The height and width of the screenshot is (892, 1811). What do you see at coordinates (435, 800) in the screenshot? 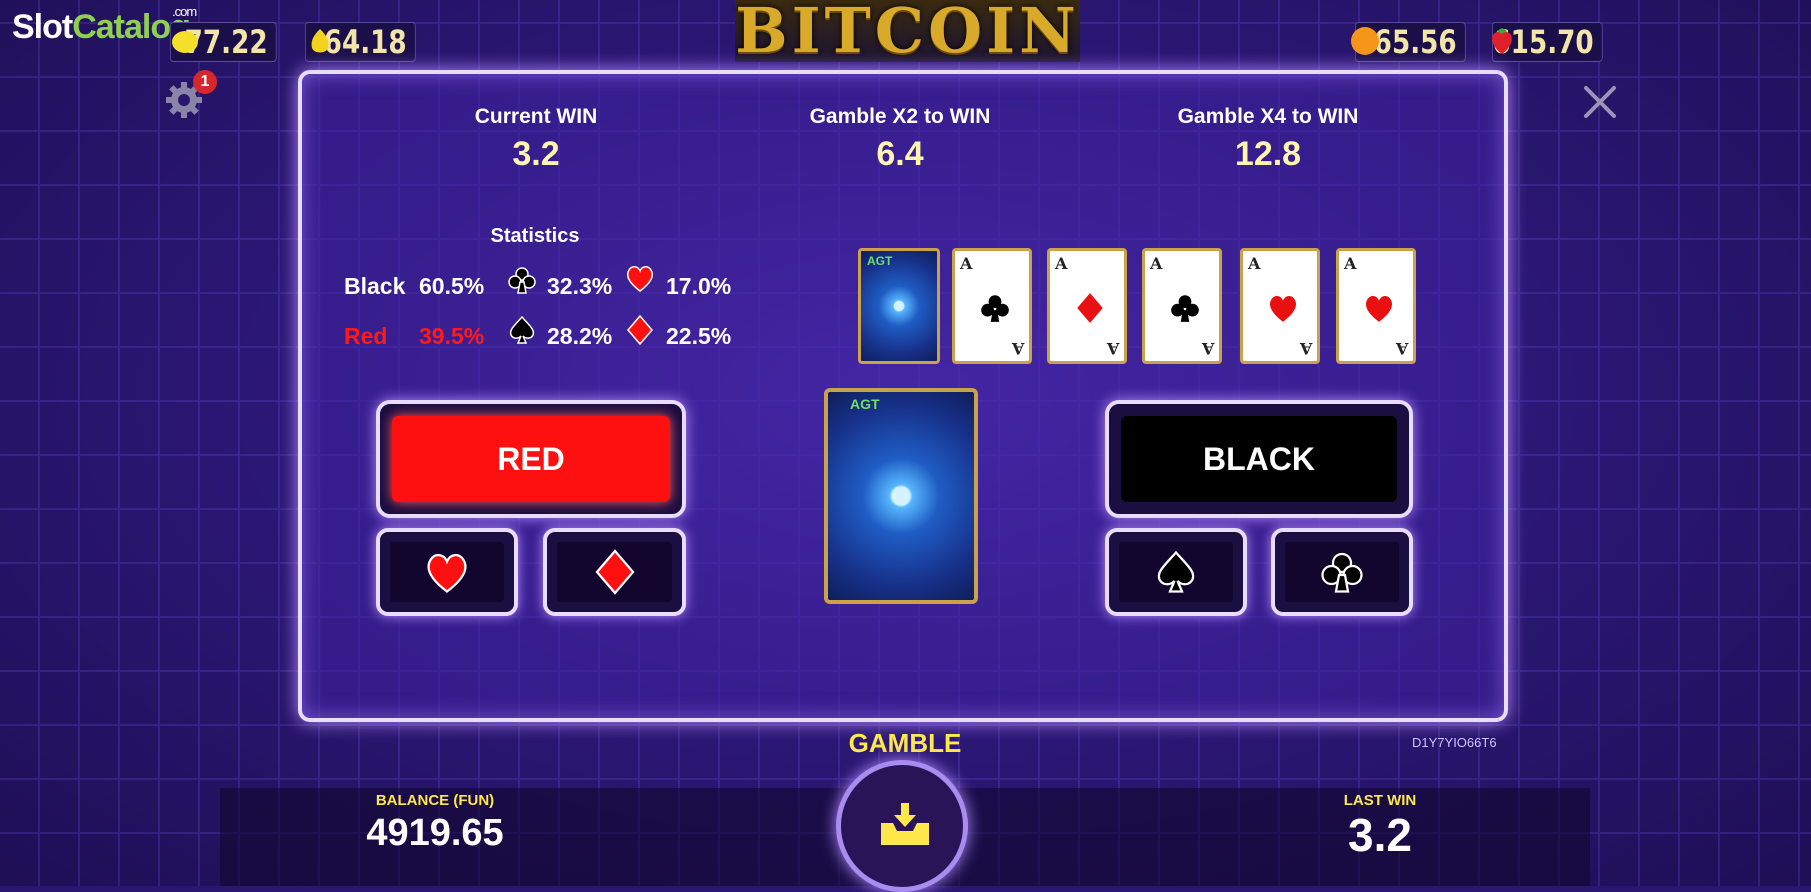
I see `balance-label: BALANCE (FUN)` at bounding box center [435, 800].